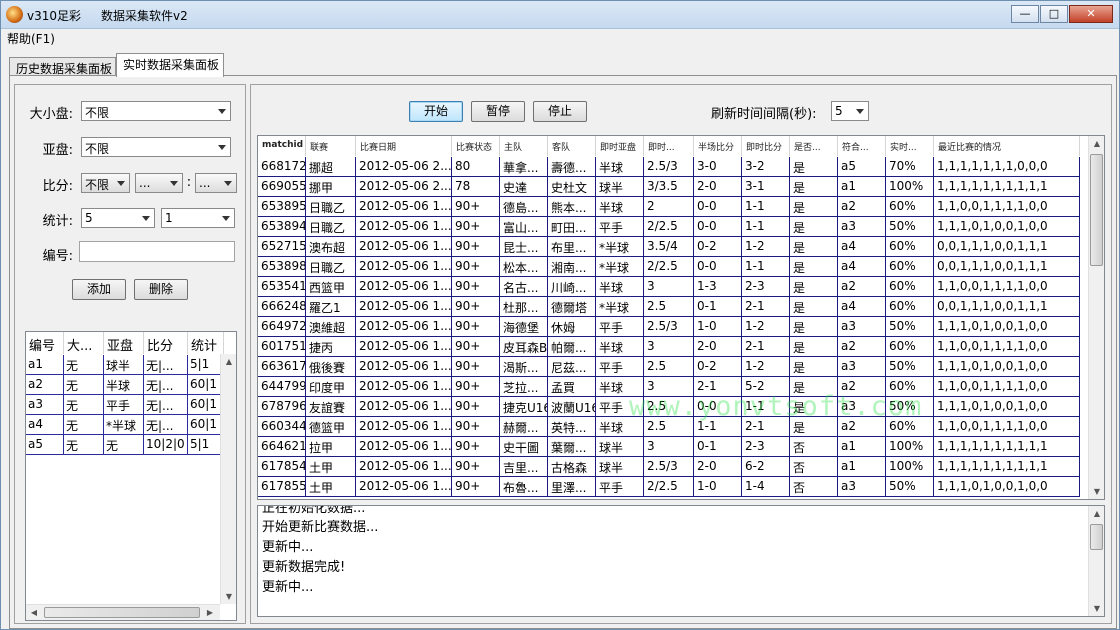  What do you see at coordinates (206, 343) in the screenshot?
I see `rule-col-stat: 统计` at bounding box center [206, 343].